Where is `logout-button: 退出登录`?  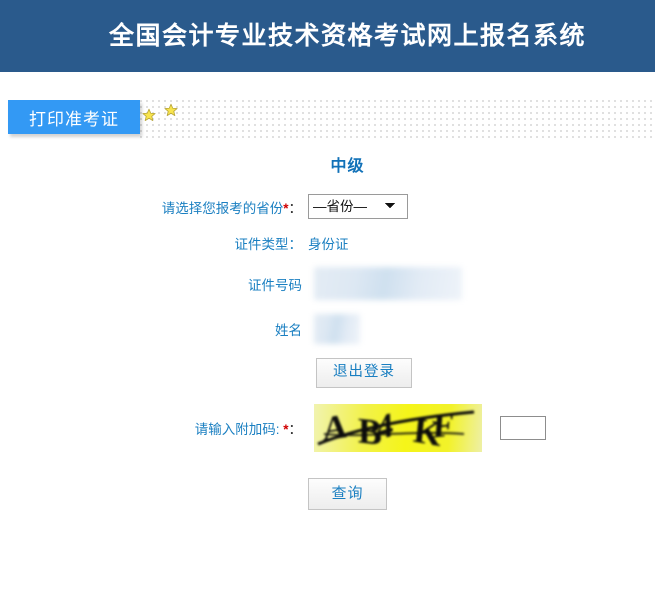 logout-button: 退出登录 is located at coordinates (364, 373).